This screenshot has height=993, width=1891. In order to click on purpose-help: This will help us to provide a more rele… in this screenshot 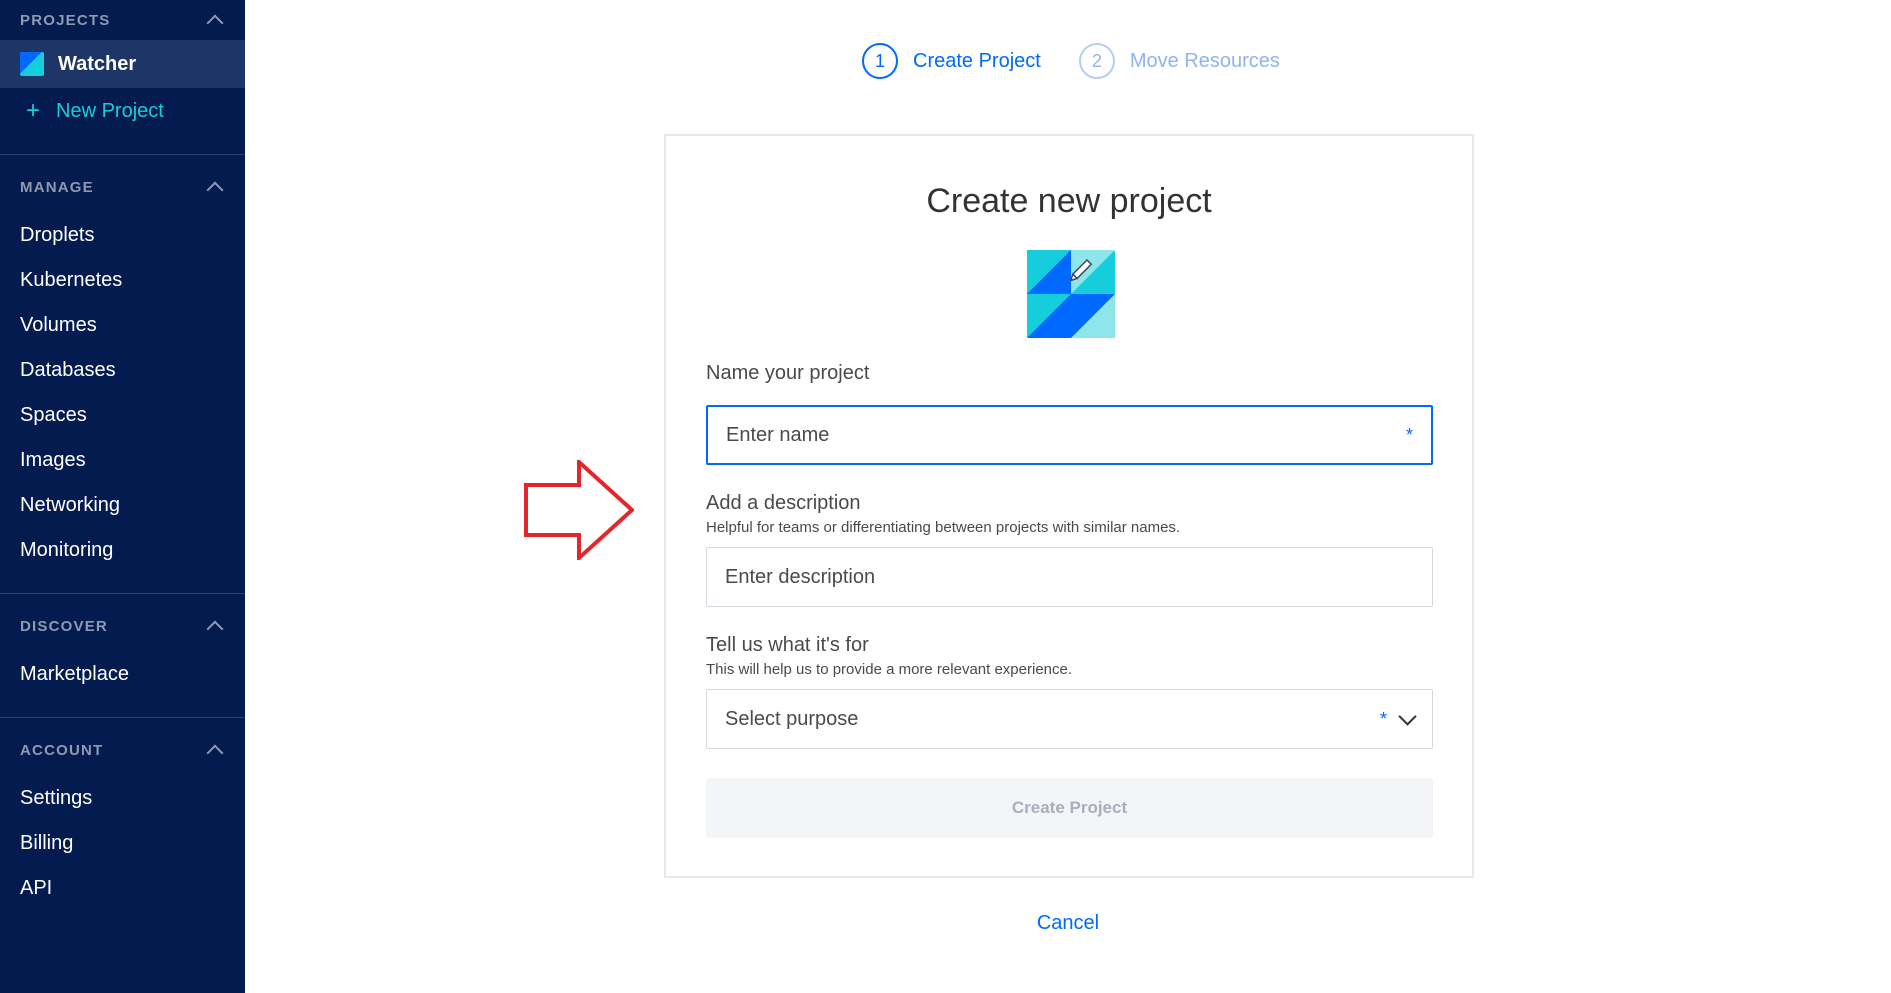, I will do `click(889, 669)`.